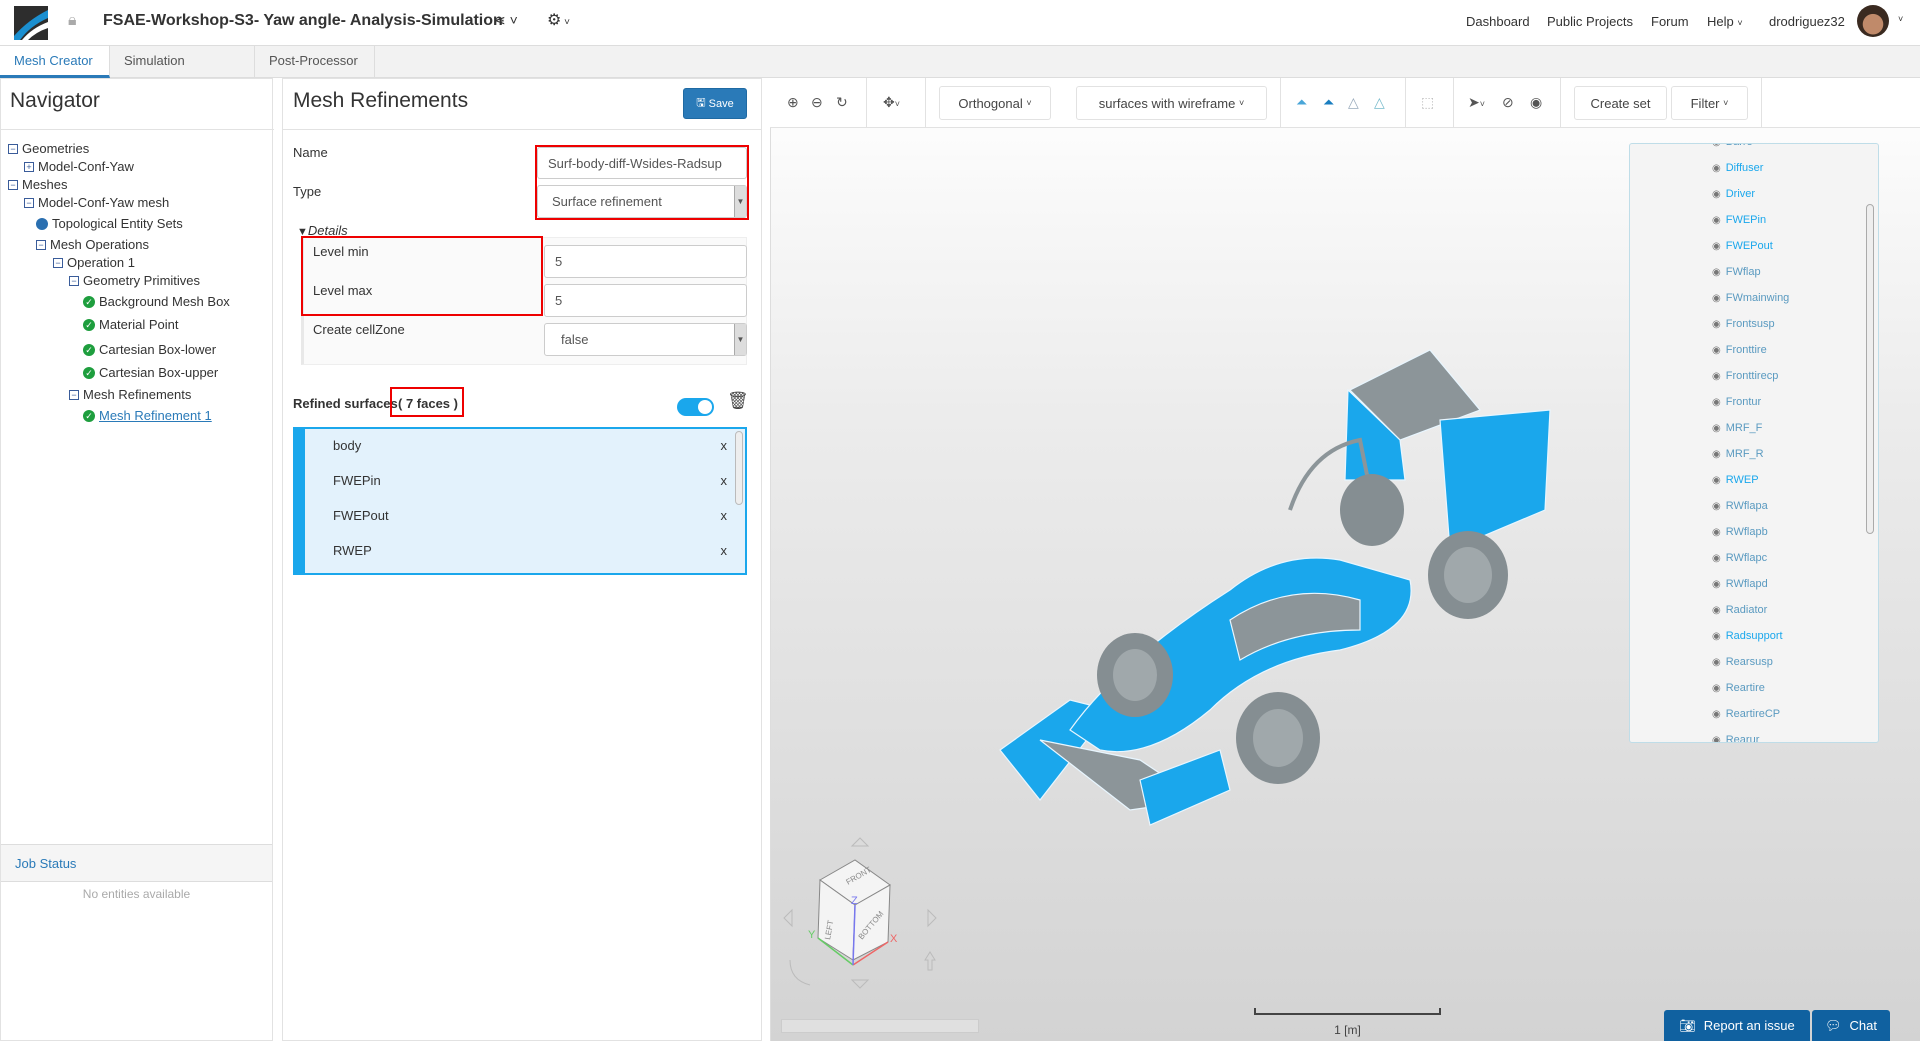  Describe the element at coordinates (1745, 376) in the screenshot. I see `visibility-item: ◉ Fronttirecp` at that location.